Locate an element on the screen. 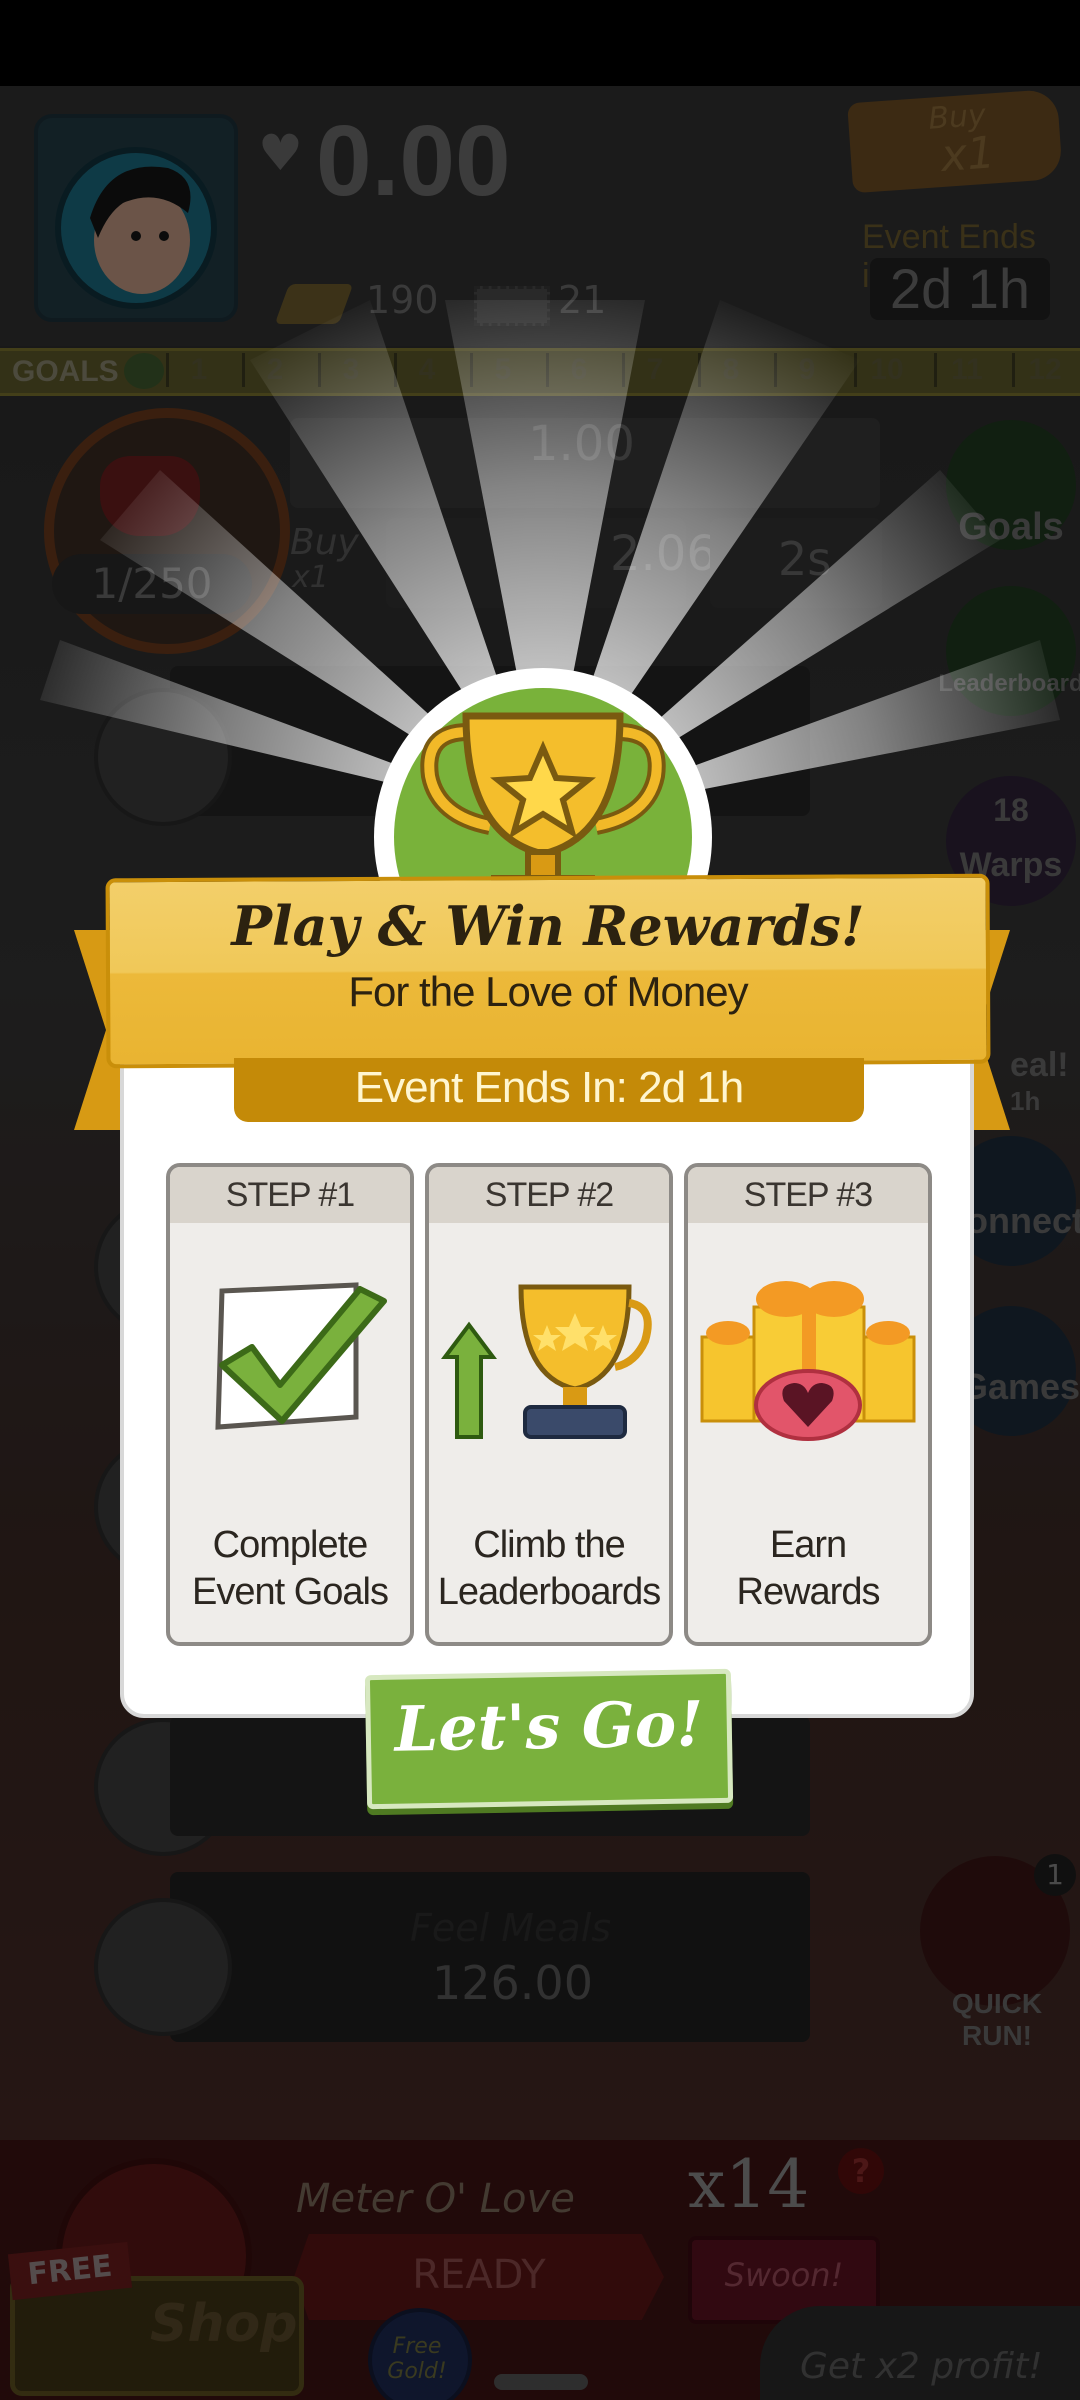 This screenshot has height=2400, width=1080. lets-go-label: Let's Go! is located at coordinates (549, 1726).